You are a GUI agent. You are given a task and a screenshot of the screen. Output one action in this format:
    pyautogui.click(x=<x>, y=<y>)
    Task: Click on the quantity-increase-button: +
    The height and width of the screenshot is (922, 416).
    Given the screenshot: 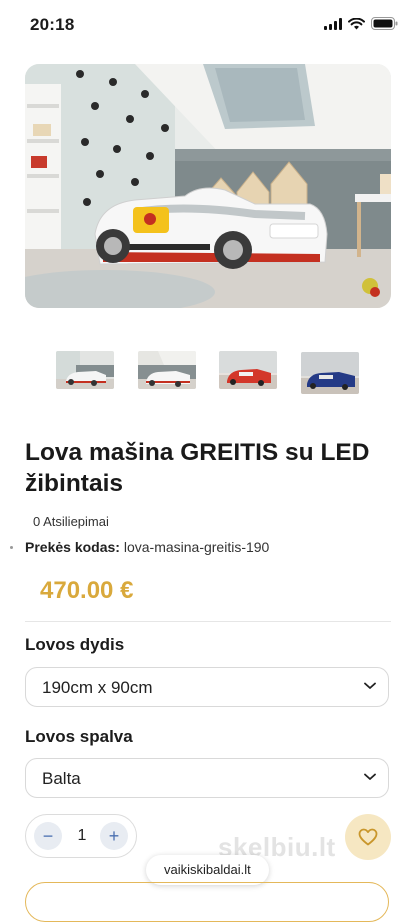 What is the action you would take?
    pyautogui.click(x=114, y=836)
    